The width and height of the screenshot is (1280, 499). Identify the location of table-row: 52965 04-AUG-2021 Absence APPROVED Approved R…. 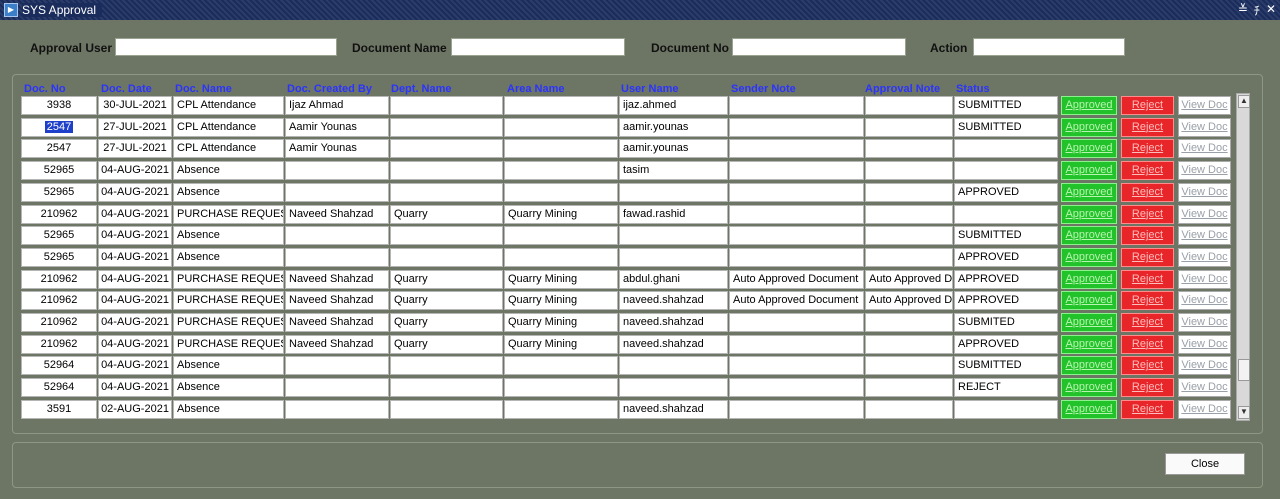
(620, 192).